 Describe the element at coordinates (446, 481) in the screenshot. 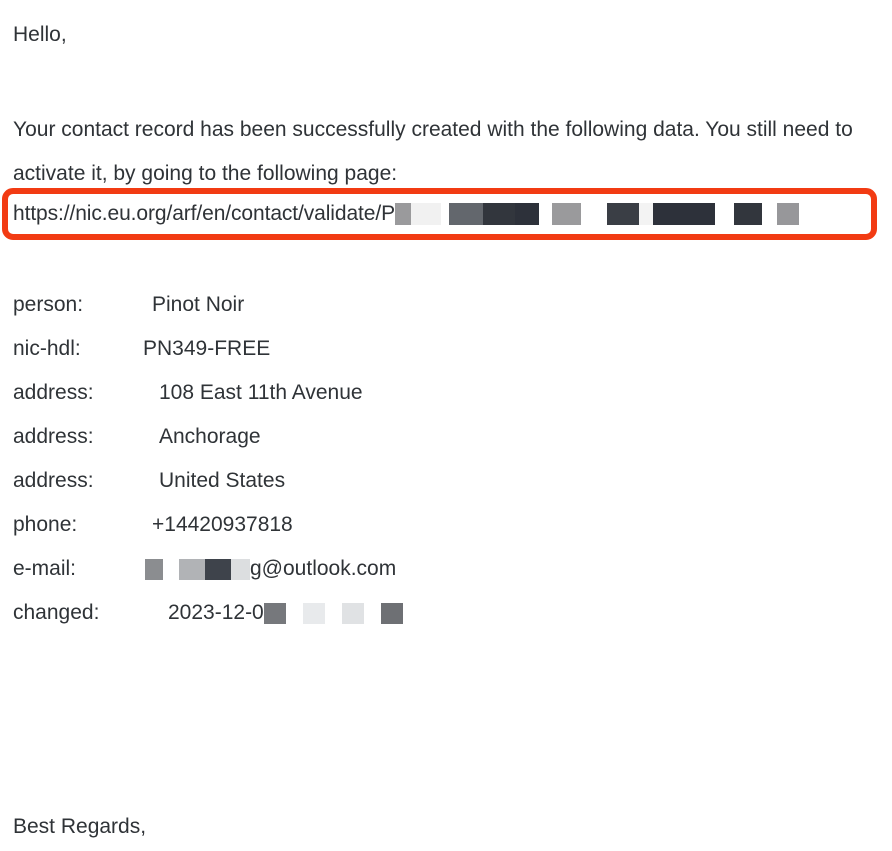

I see `record-field-row: address: United States` at that location.